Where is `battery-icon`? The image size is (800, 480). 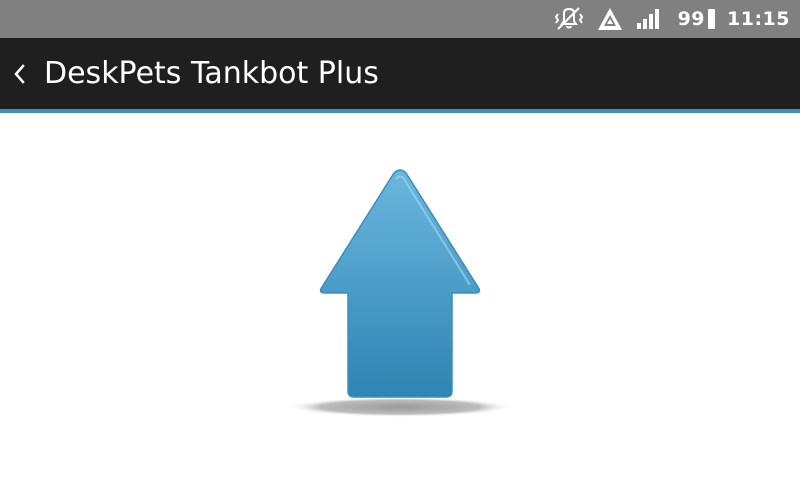
battery-icon is located at coordinates (712, 19).